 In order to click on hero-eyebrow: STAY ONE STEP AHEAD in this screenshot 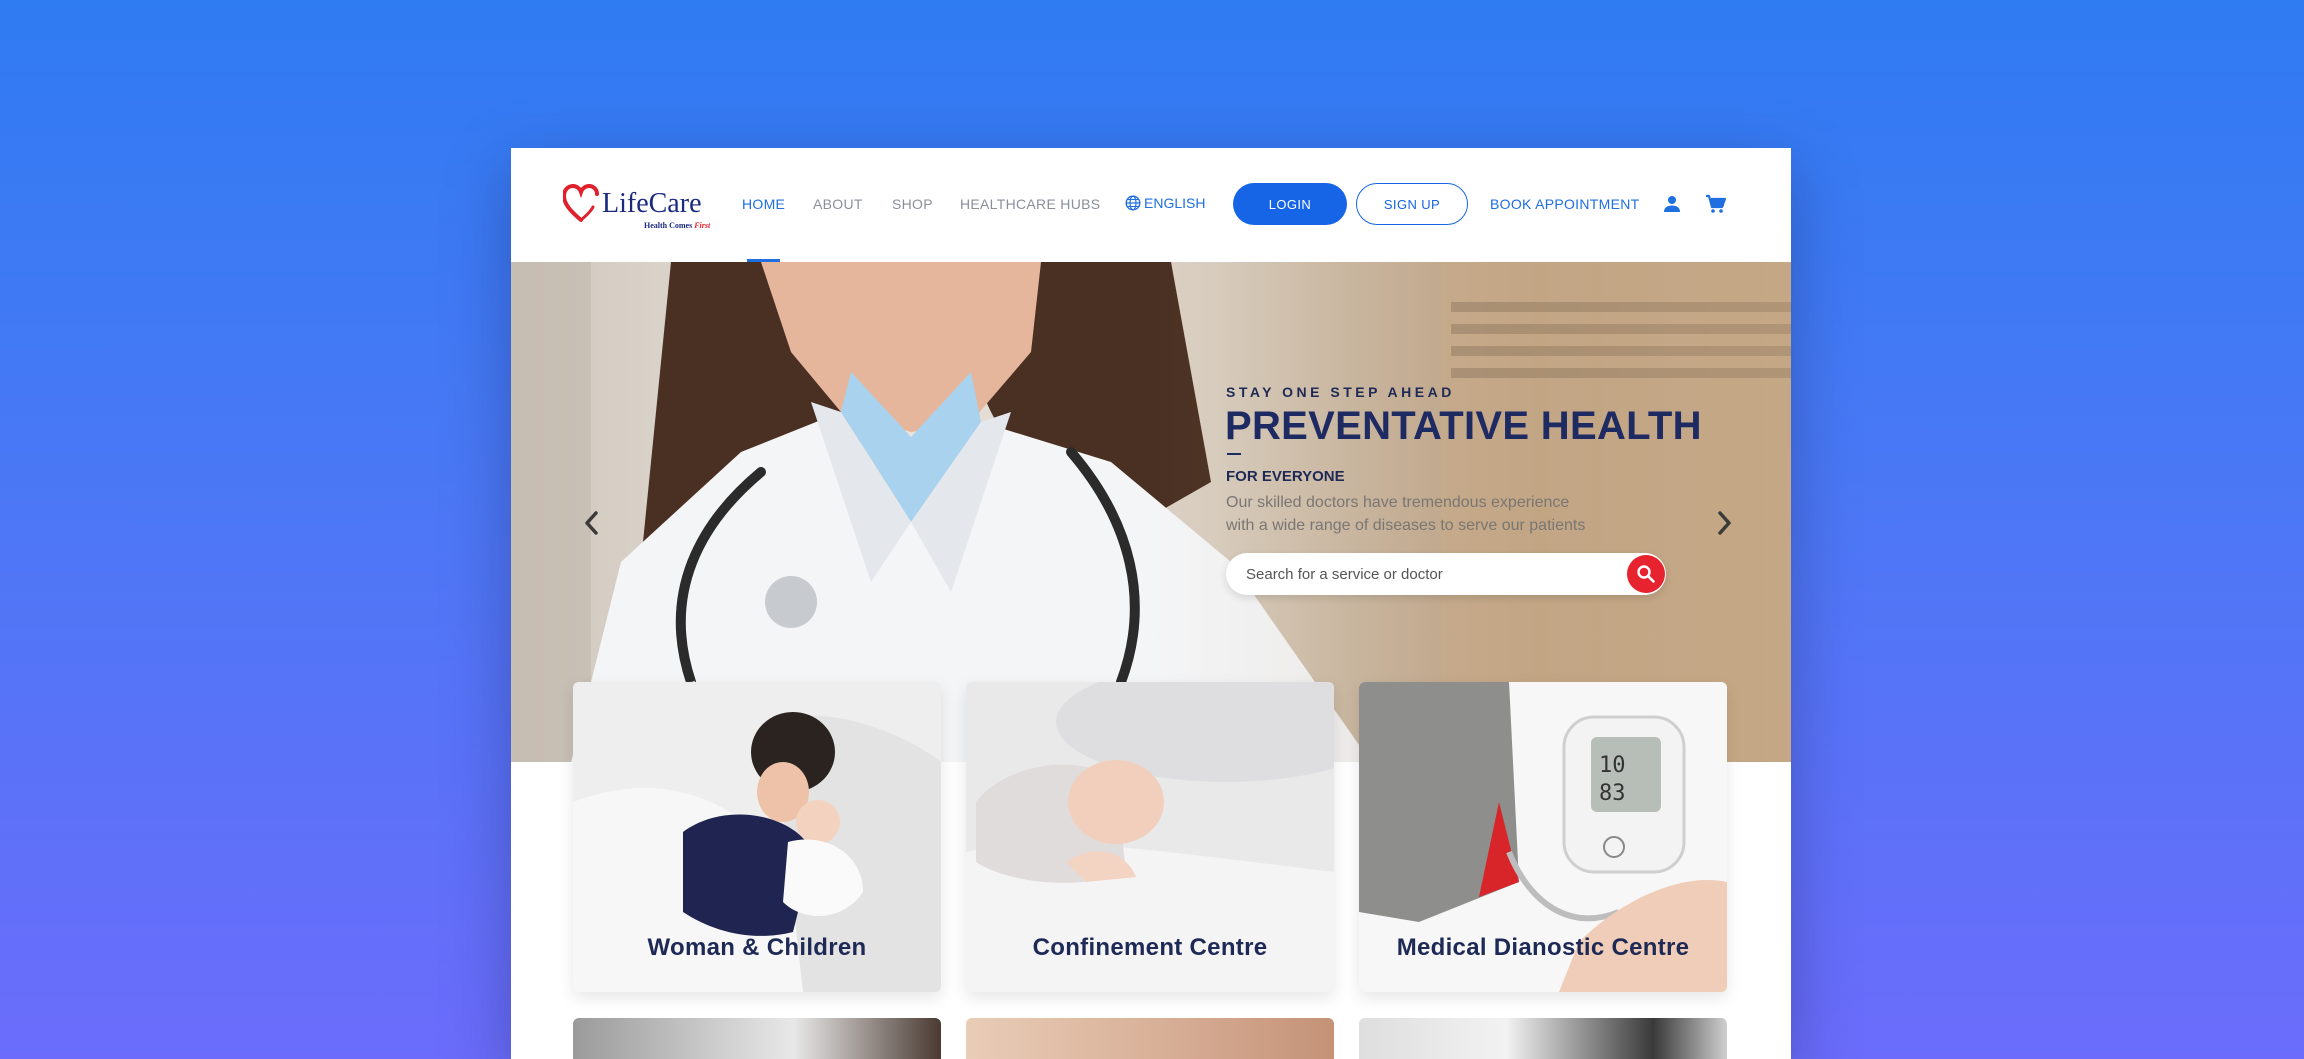, I will do `click(1340, 392)`.